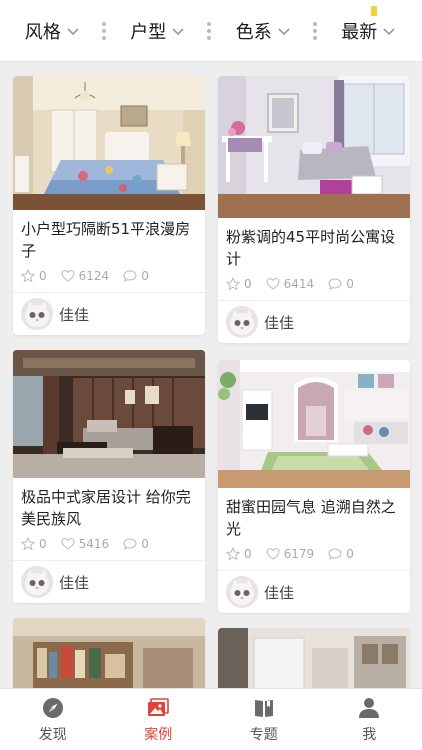 The width and height of the screenshot is (422, 750). Describe the element at coordinates (159, 719) in the screenshot. I see `tab-cases: 案例` at that location.